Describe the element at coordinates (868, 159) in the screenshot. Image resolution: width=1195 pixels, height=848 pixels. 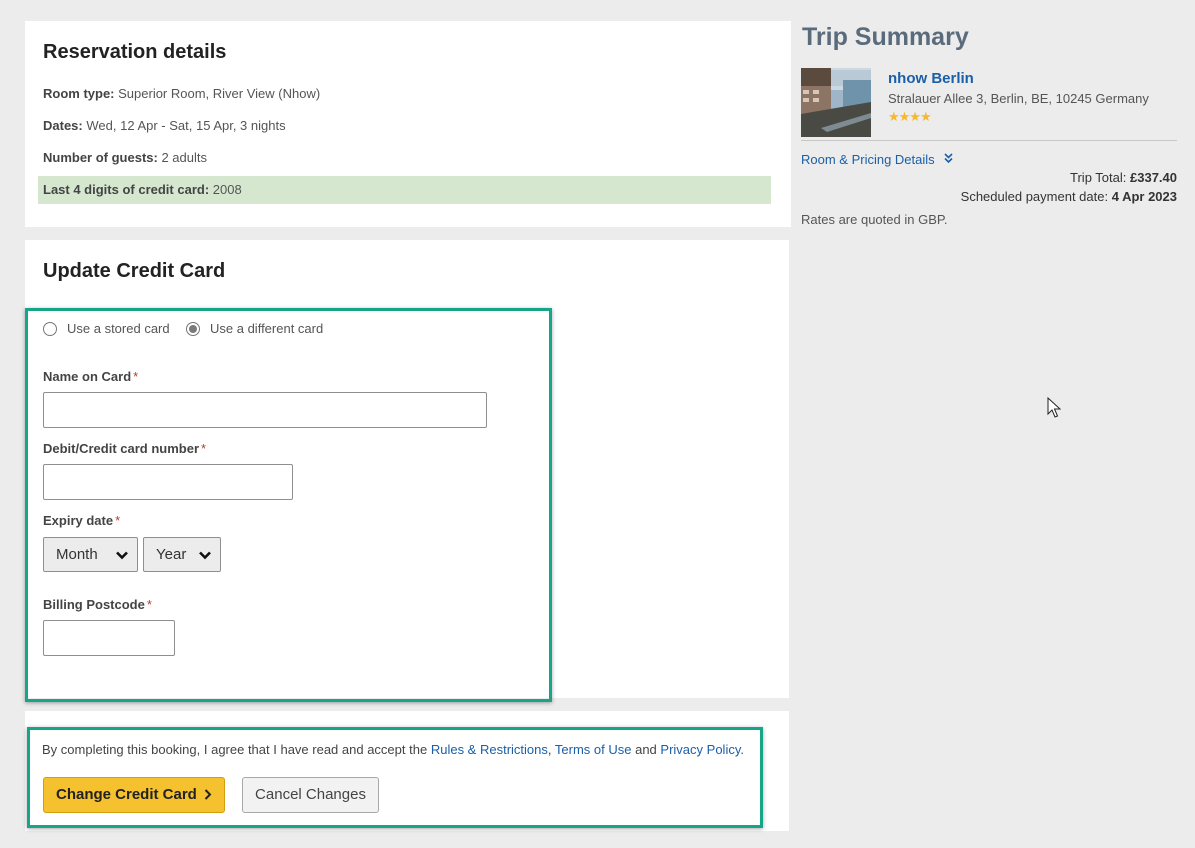
I see `room-pricing-details-link: Room & Pricing Details` at that location.